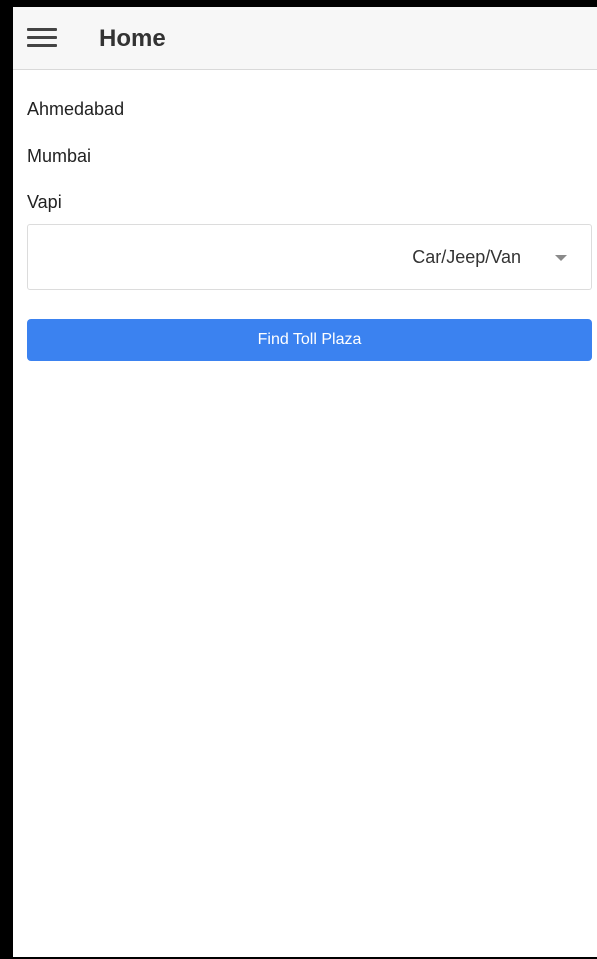  I want to click on source-location-text: Ahmedabad, so click(75, 109).